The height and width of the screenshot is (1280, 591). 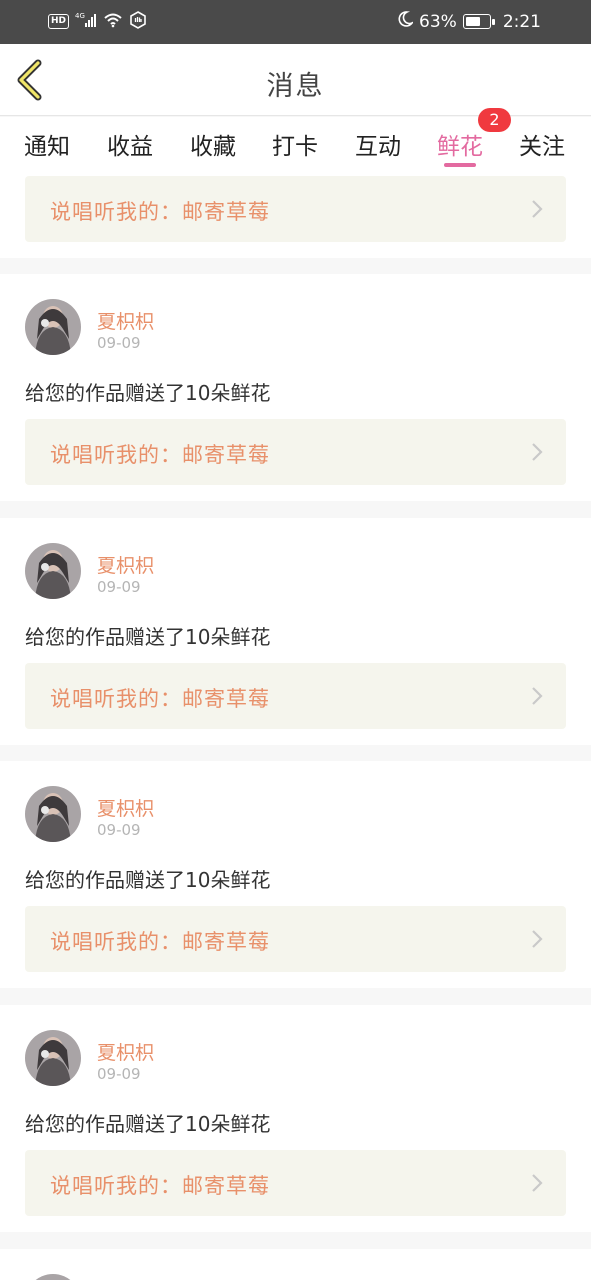 What do you see at coordinates (460, 165) in the screenshot?
I see `active-tab-indicator` at bounding box center [460, 165].